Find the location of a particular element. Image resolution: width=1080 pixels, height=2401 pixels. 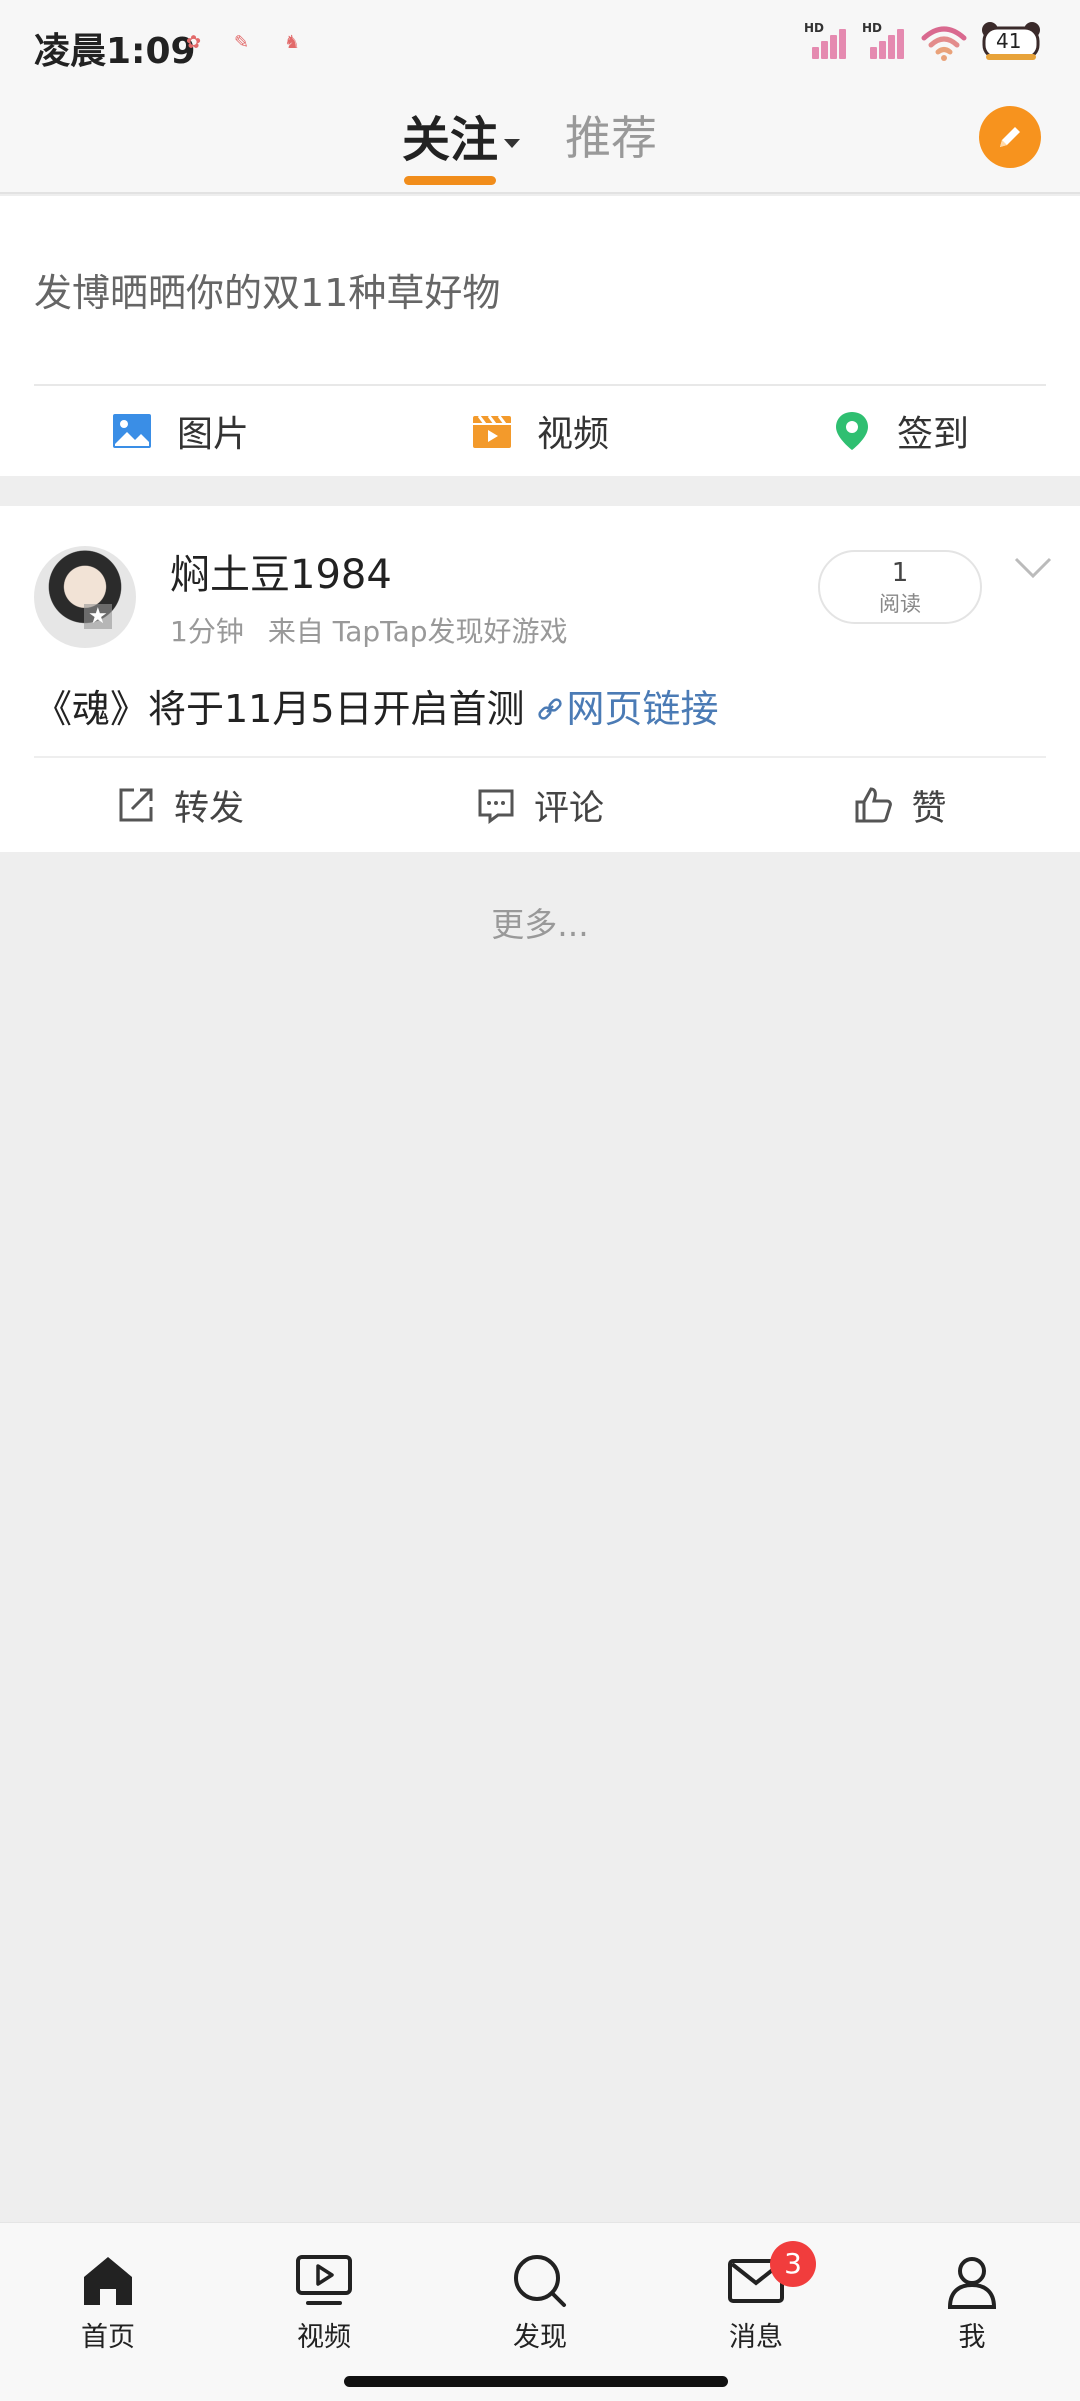

battery-icon: 41 is located at coordinates (1011, 42).